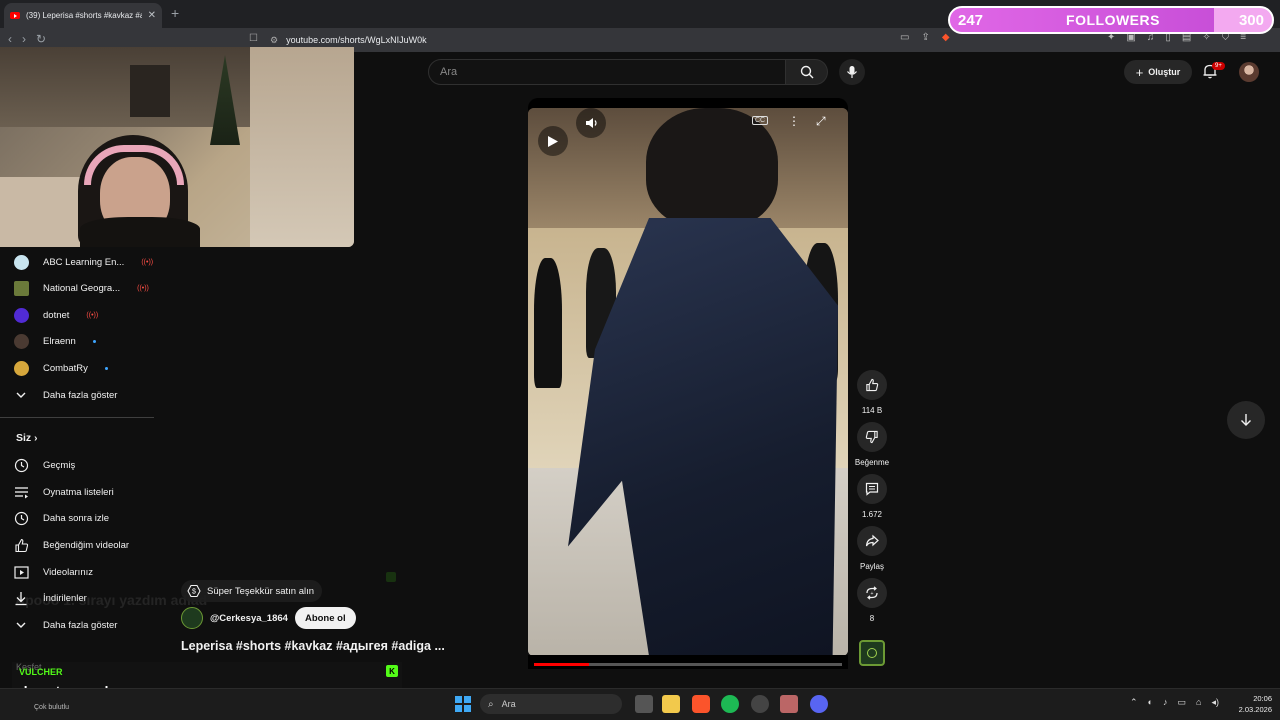 This screenshot has width=1280, height=720. What do you see at coordinates (1249, 72) in the screenshot?
I see `account-avatar` at bounding box center [1249, 72].